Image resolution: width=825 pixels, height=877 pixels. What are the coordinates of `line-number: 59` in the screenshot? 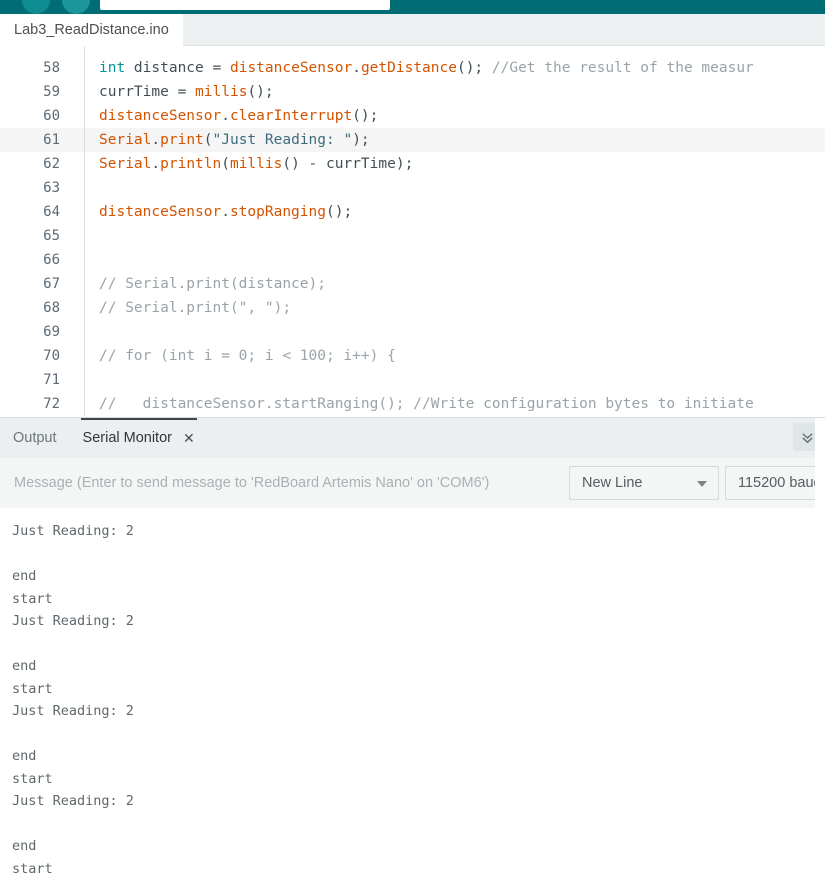 It's located at (51, 92).